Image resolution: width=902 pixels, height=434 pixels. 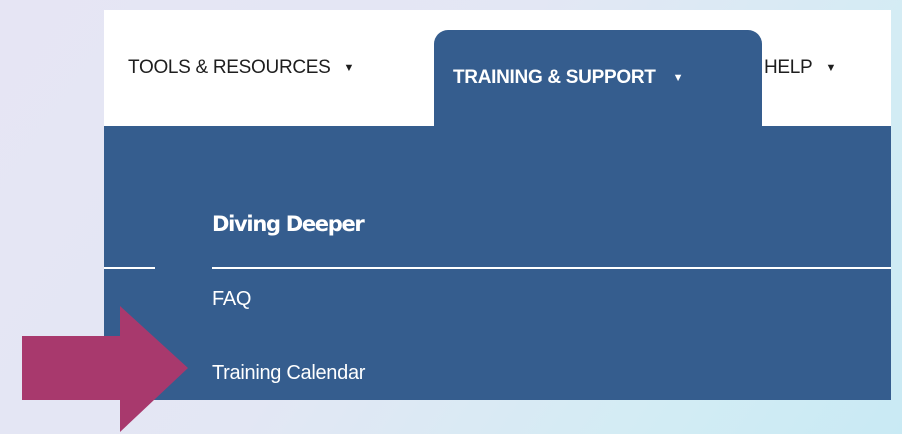 I want to click on arrow-shape, so click(x=105, y=369).